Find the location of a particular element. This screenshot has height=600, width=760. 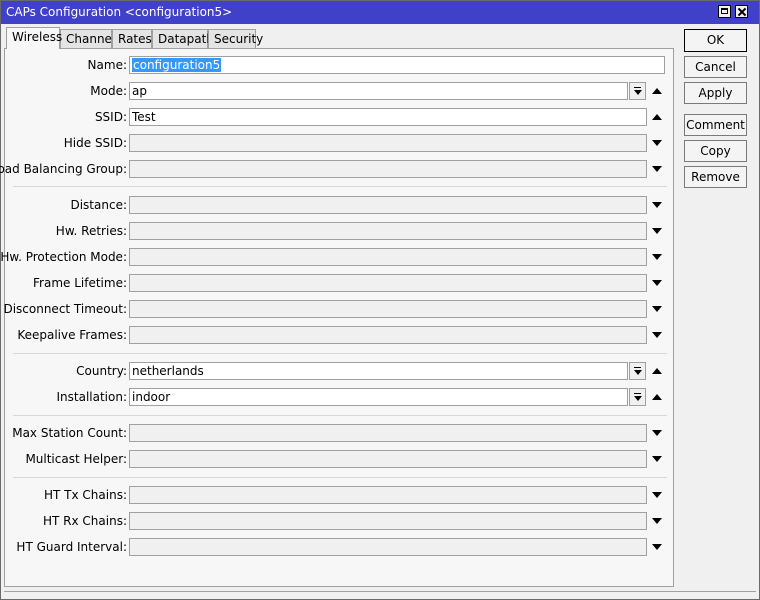

hide-ssid-row: Hide SSID: is located at coordinates (339, 143).